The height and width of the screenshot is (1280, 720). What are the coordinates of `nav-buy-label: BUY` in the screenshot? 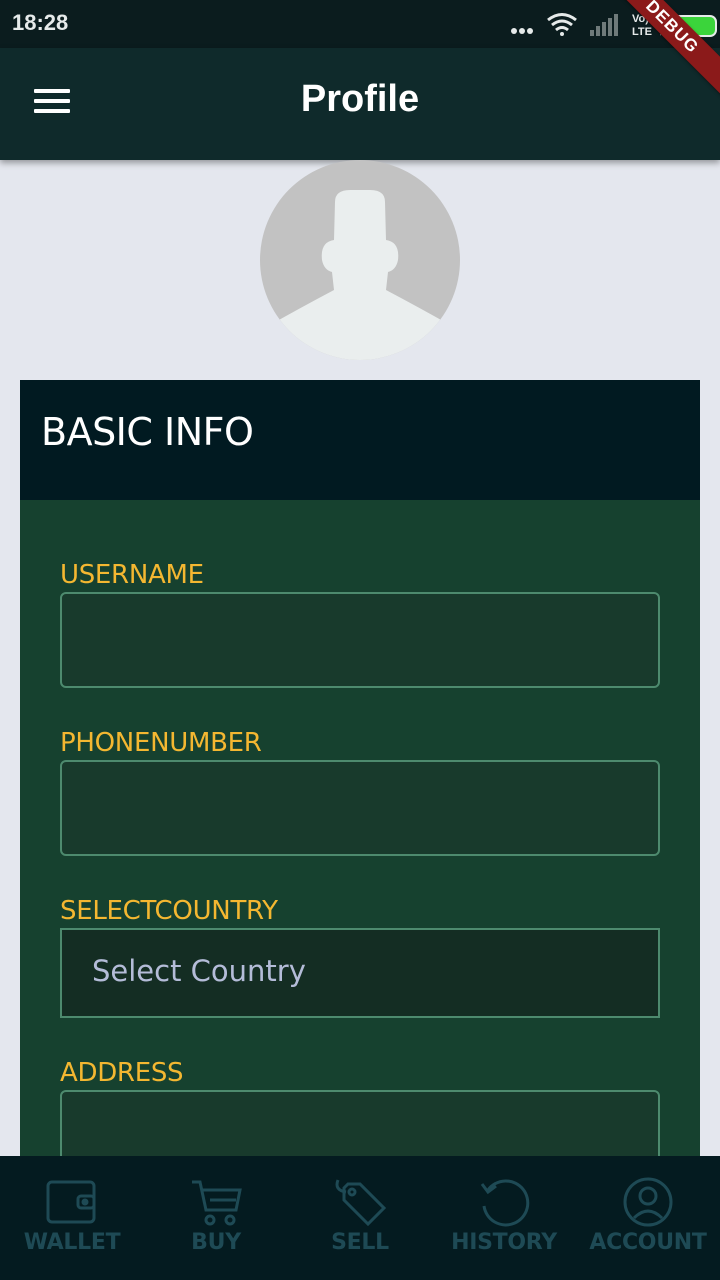 It's located at (216, 1242).